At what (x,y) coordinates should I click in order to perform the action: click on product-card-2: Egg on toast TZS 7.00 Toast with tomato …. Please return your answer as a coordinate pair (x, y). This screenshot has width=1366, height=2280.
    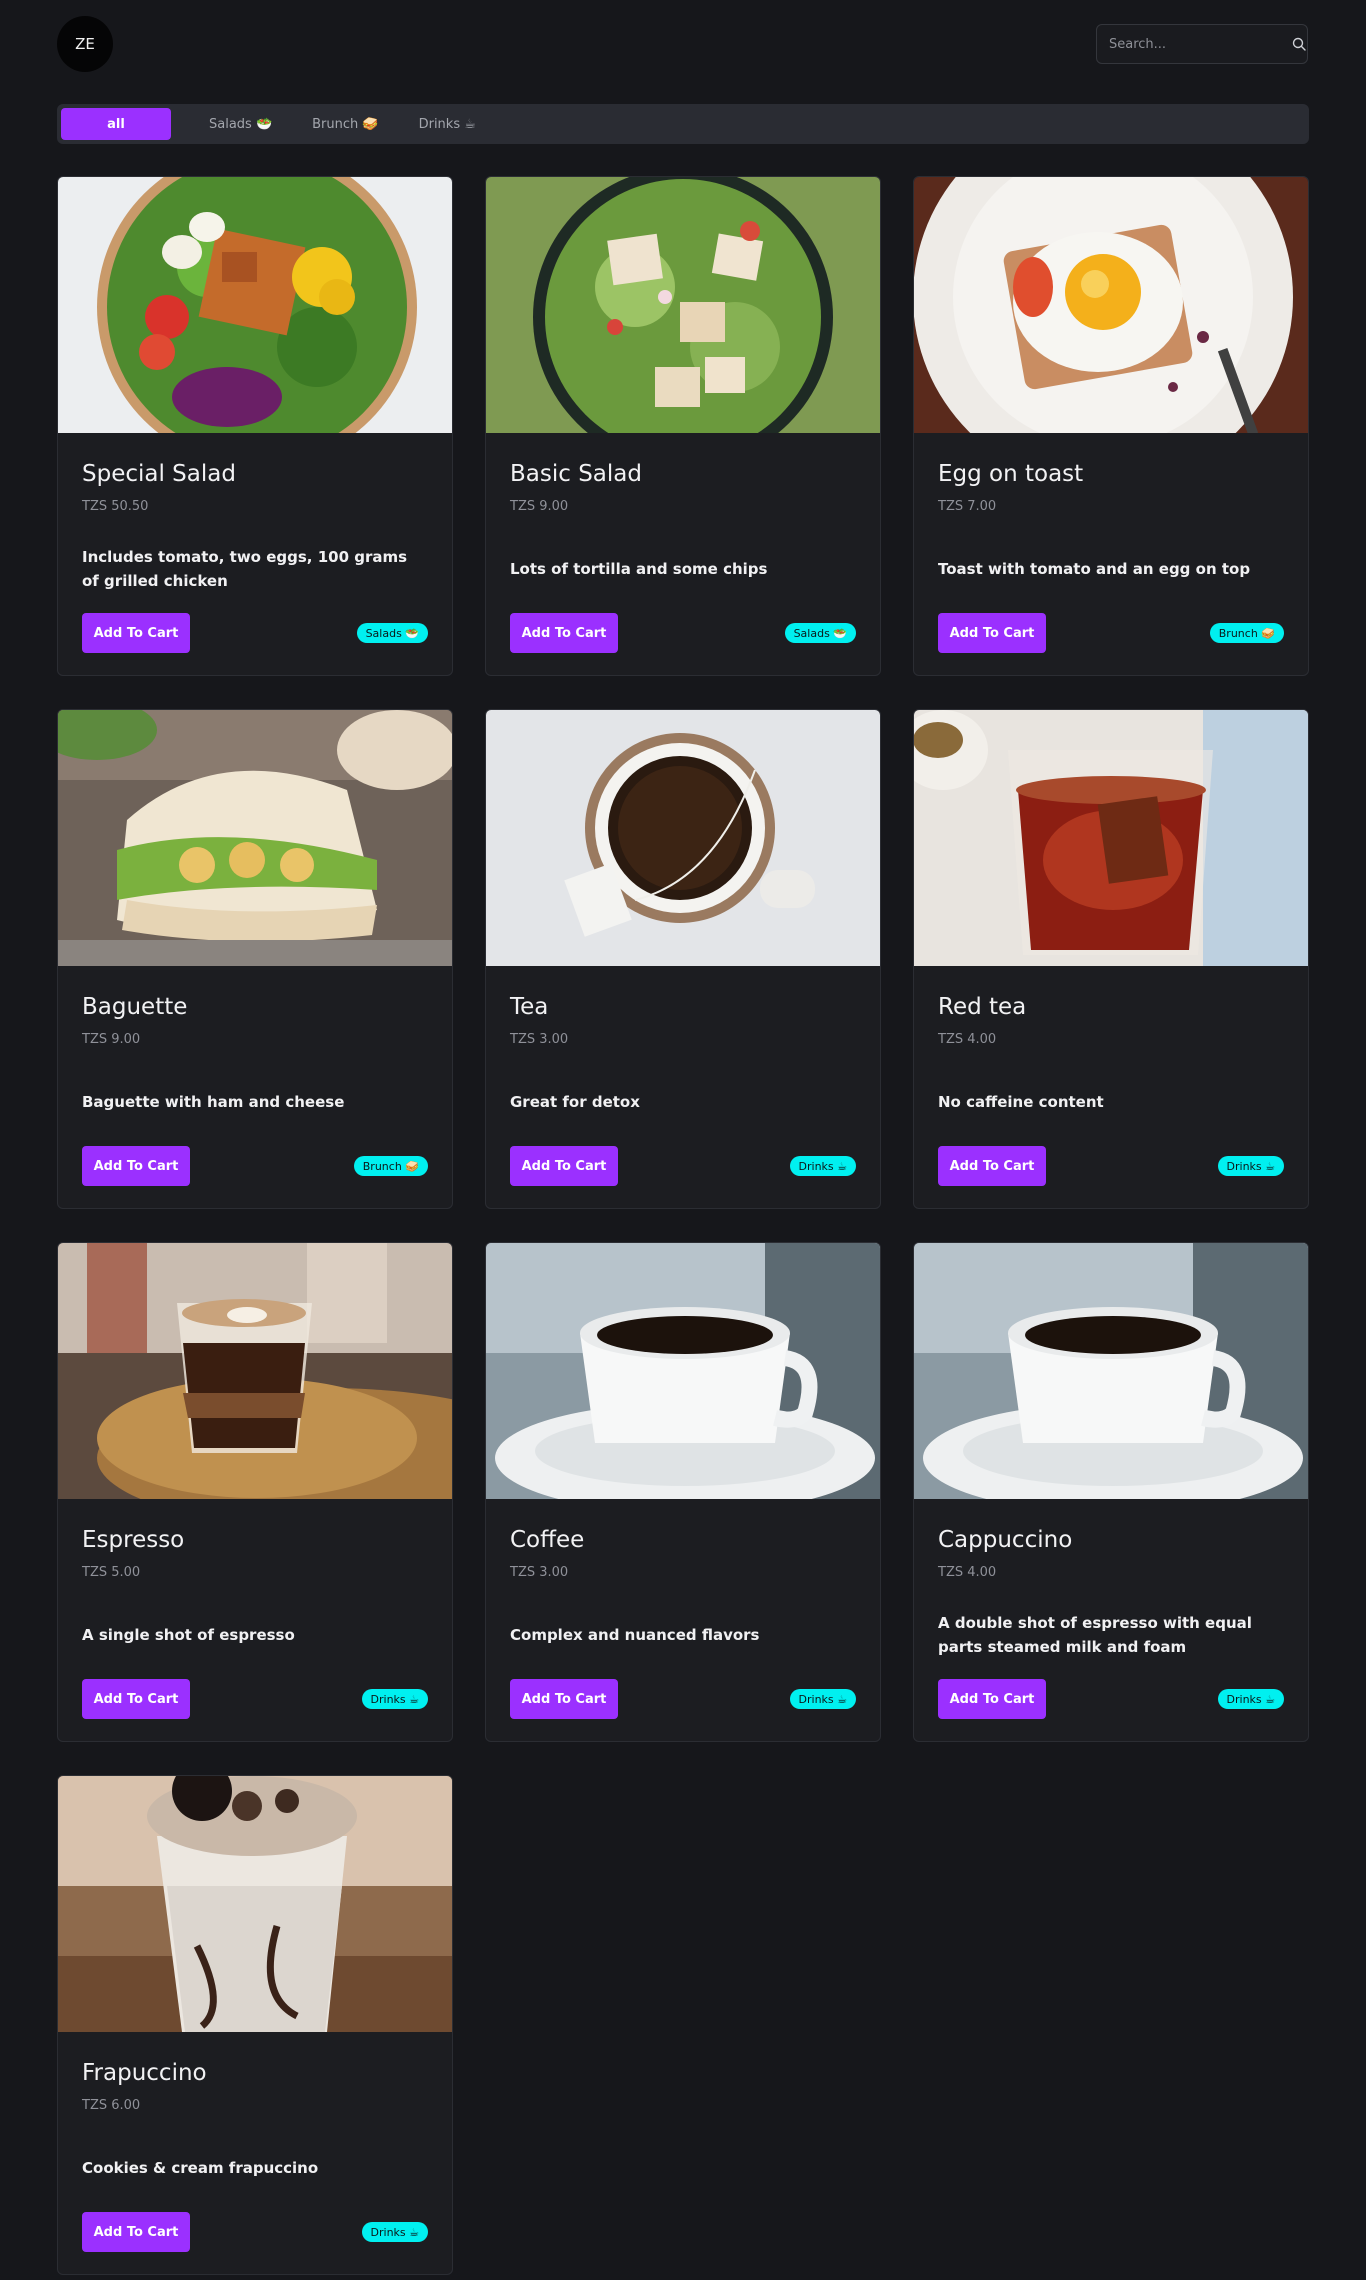
    Looking at the image, I should click on (1111, 426).